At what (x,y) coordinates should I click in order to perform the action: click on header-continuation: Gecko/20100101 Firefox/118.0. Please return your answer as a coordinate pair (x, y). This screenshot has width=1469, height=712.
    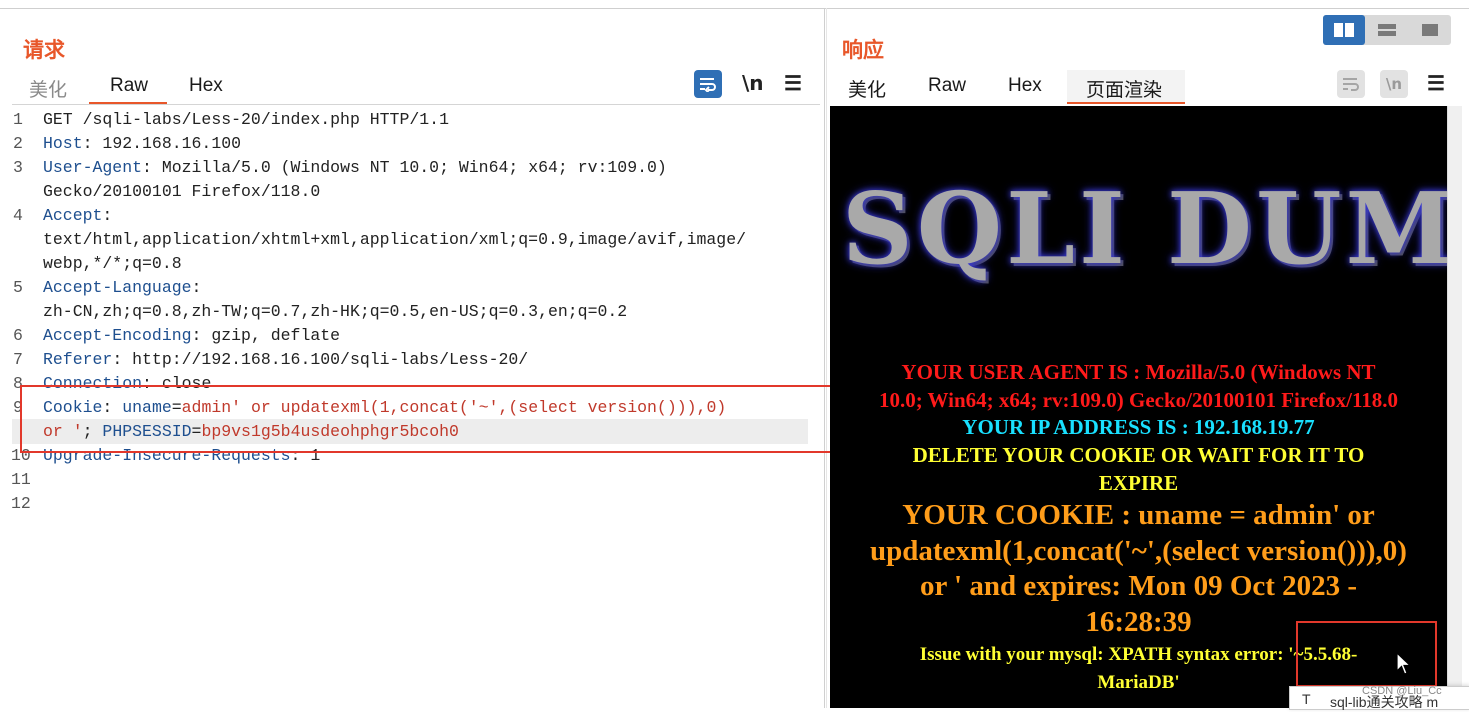
    Looking at the image, I should click on (181, 192).